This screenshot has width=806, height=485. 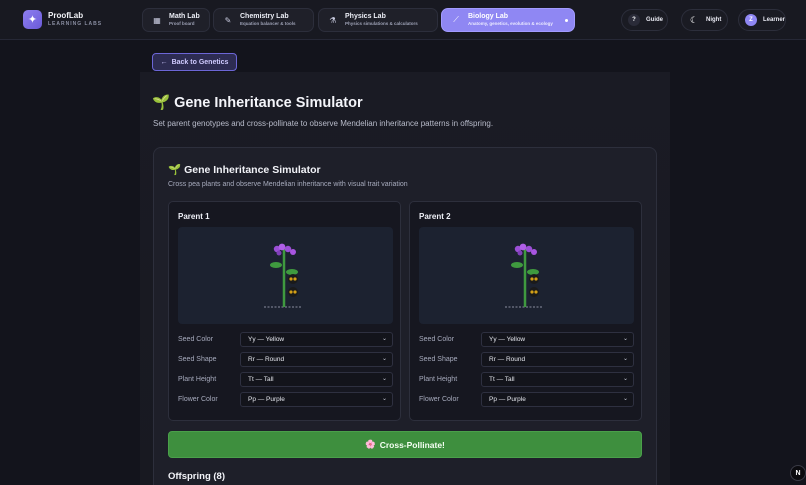 I want to click on offspring-heading: Offspring (8), so click(x=196, y=476).